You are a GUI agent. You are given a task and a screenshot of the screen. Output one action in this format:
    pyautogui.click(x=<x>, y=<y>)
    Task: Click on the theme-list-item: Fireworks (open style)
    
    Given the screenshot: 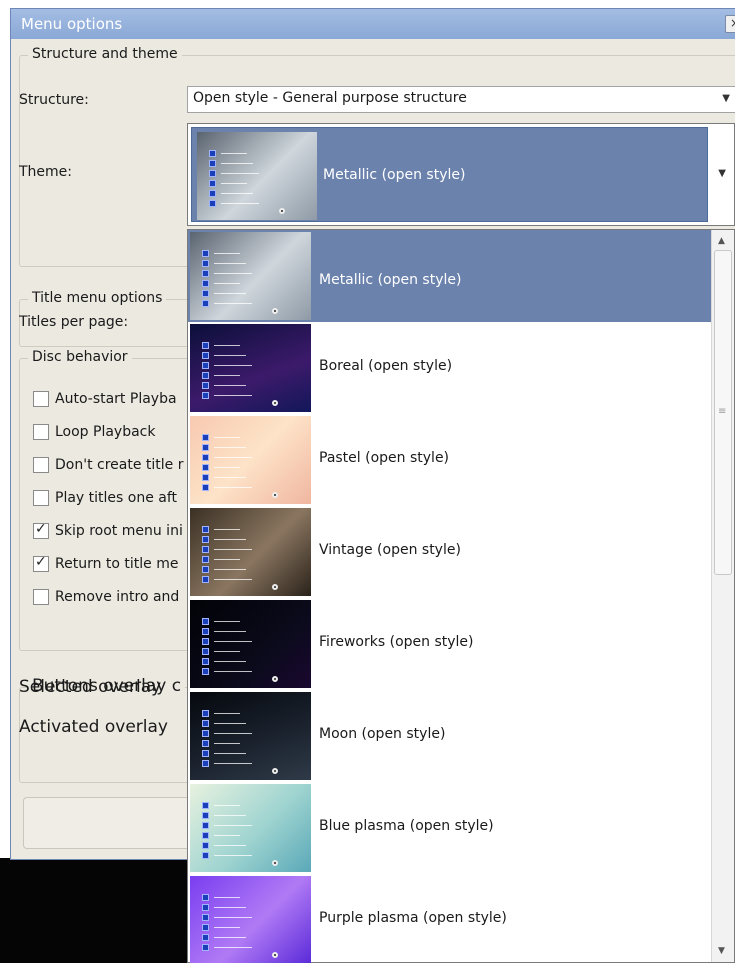 What is the action you would take?
    pyautogui.click(x=449, y=644)
    